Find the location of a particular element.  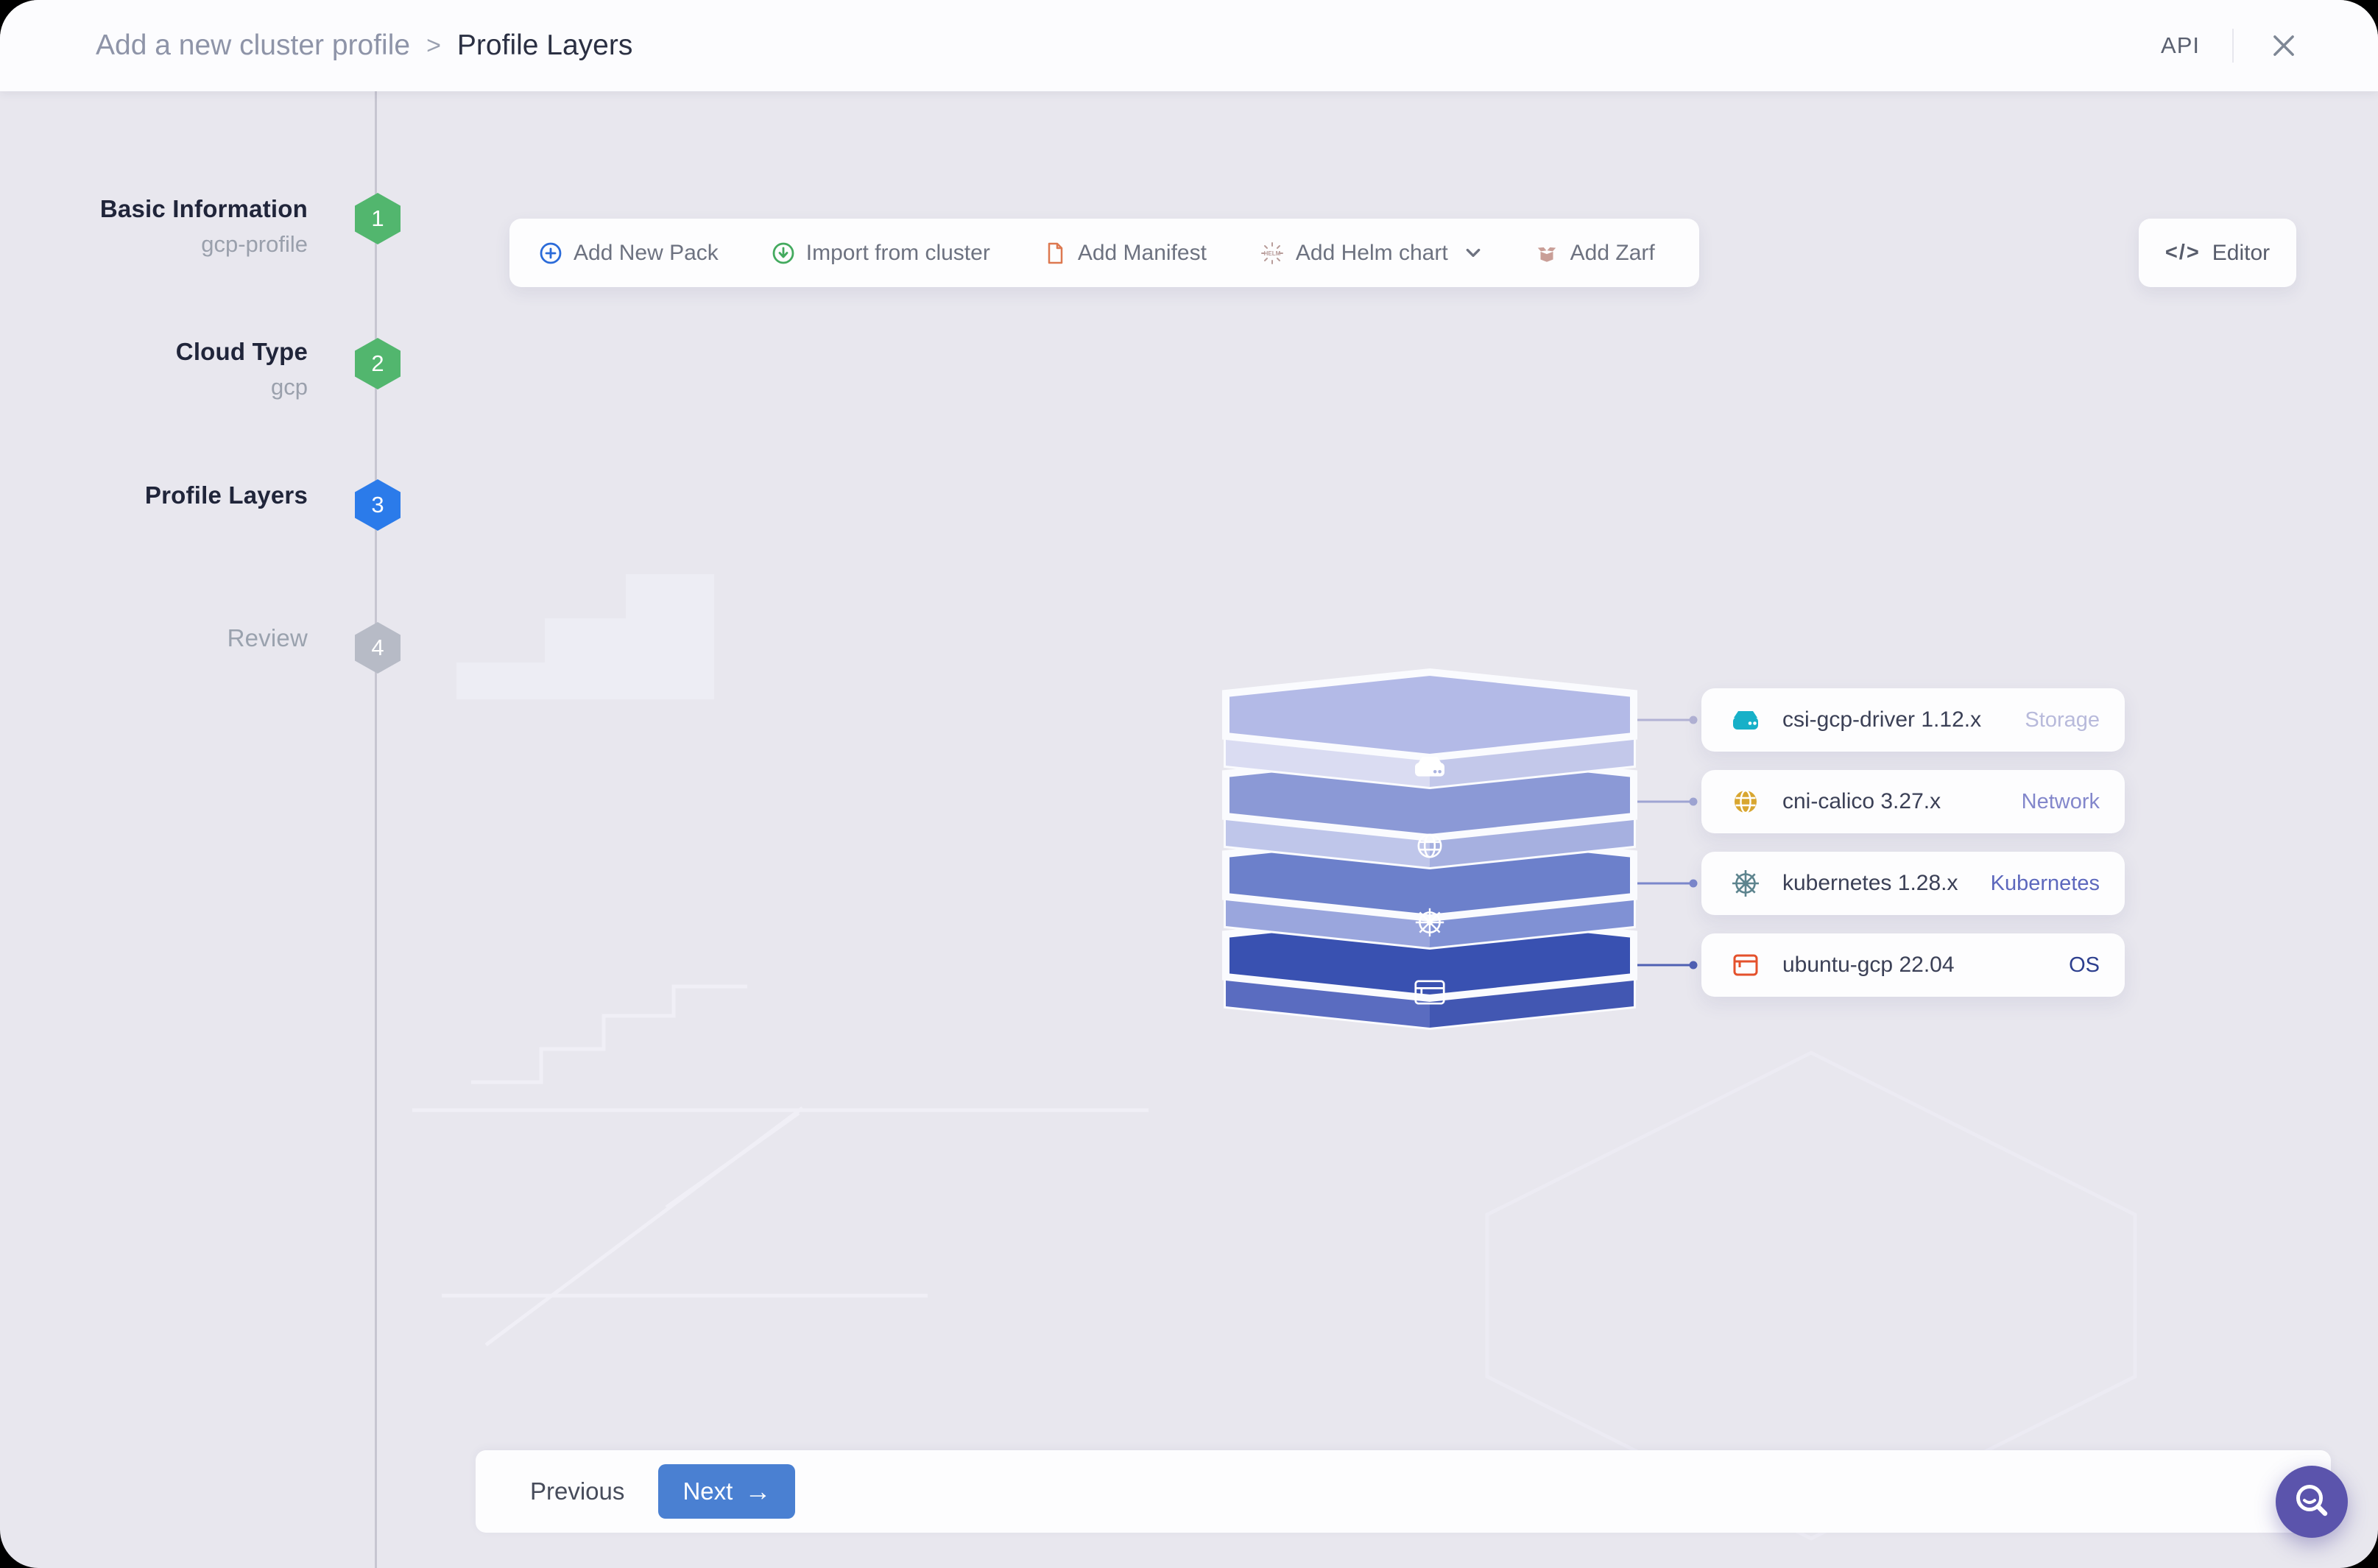

add-manifest-button: Add Manifest is located at coordinates (1125, 254).